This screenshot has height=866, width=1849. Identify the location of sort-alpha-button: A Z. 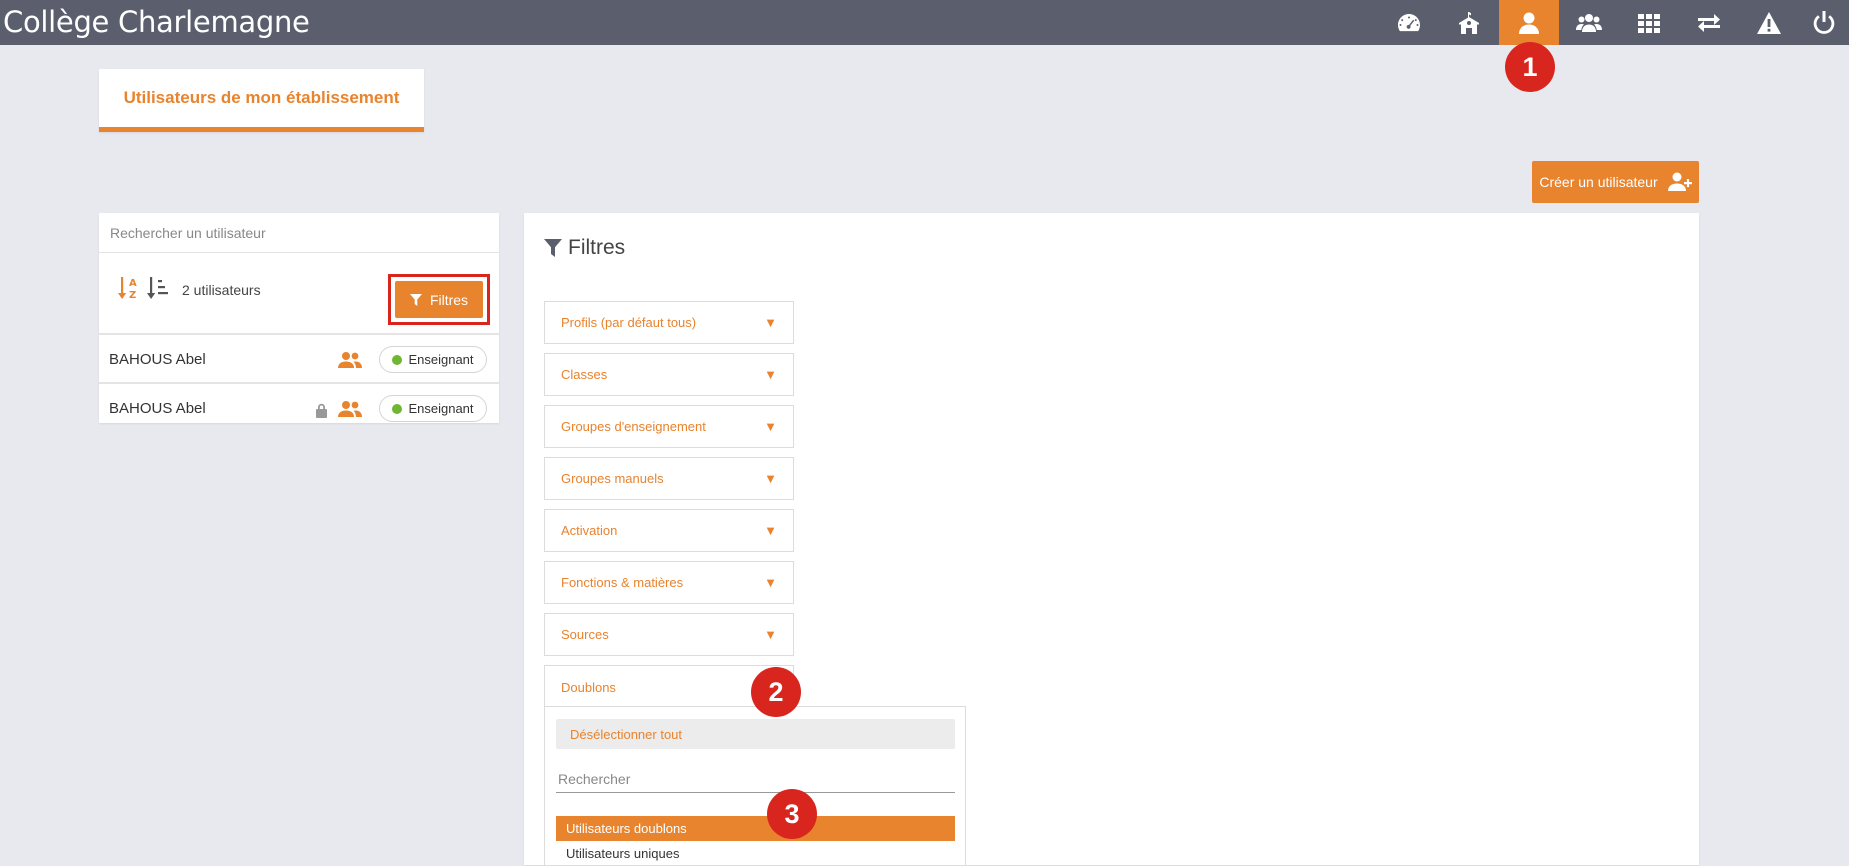
(129, 288).